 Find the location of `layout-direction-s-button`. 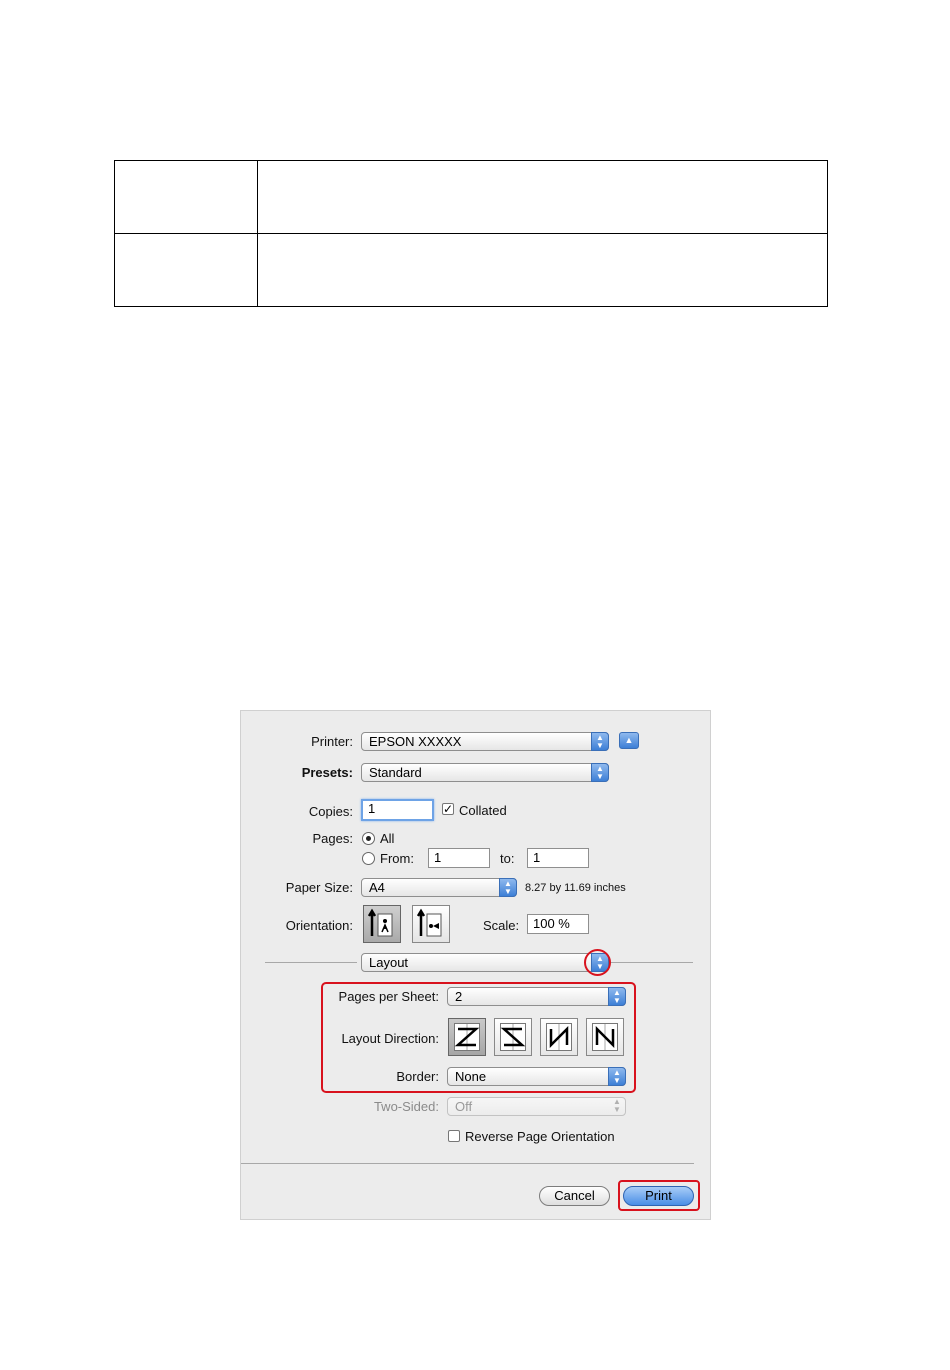

layout-direction-s-button is located at coordinates (513, 1037).